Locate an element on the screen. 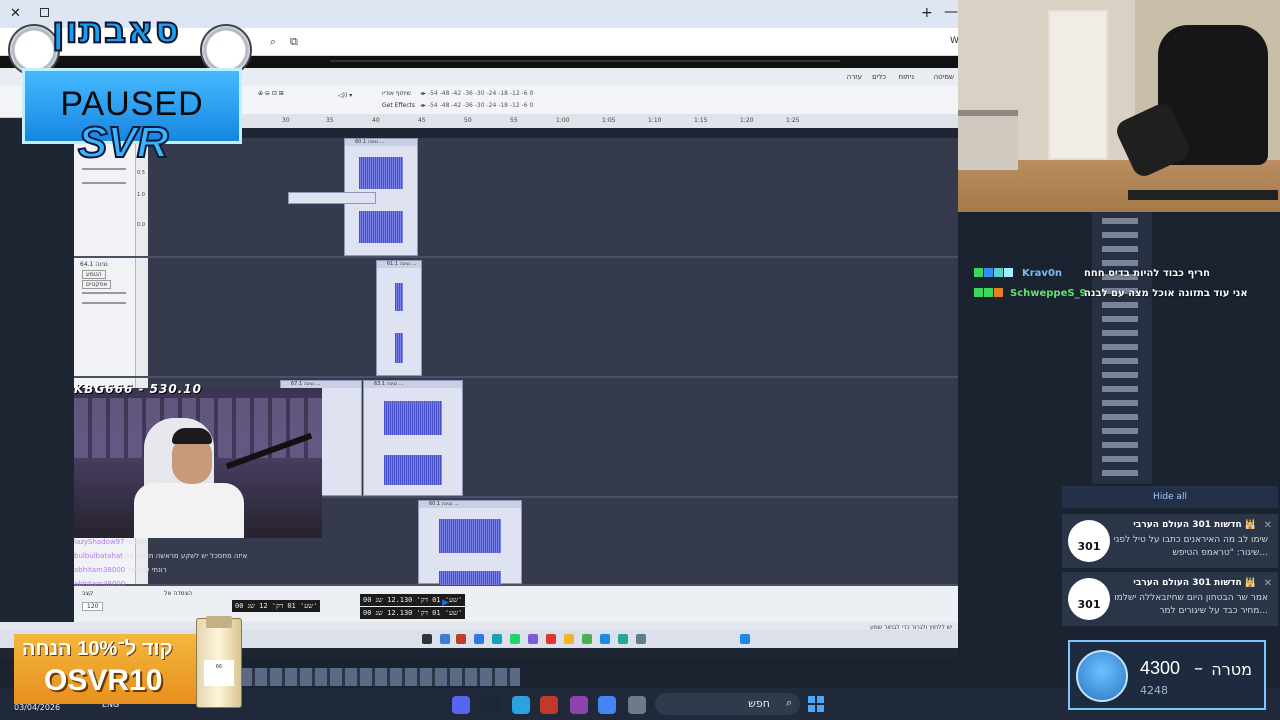  perfume-label: 66 is located at coordinates (219, 673).